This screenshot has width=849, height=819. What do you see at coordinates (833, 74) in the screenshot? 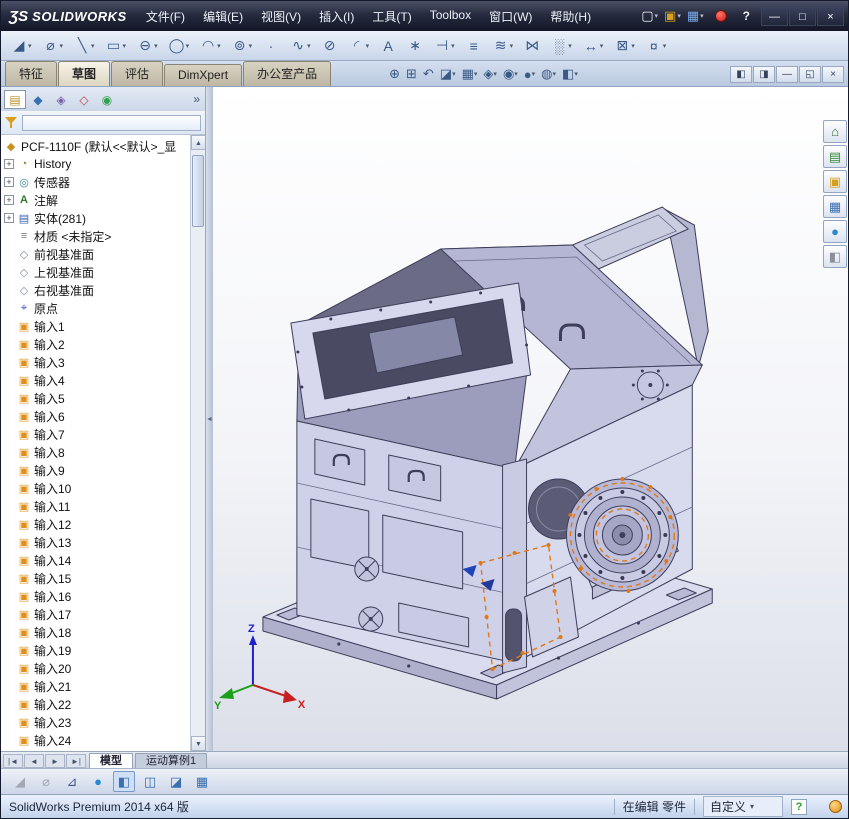
I see `close-document-button: ×` at bounding box center [833, 74].